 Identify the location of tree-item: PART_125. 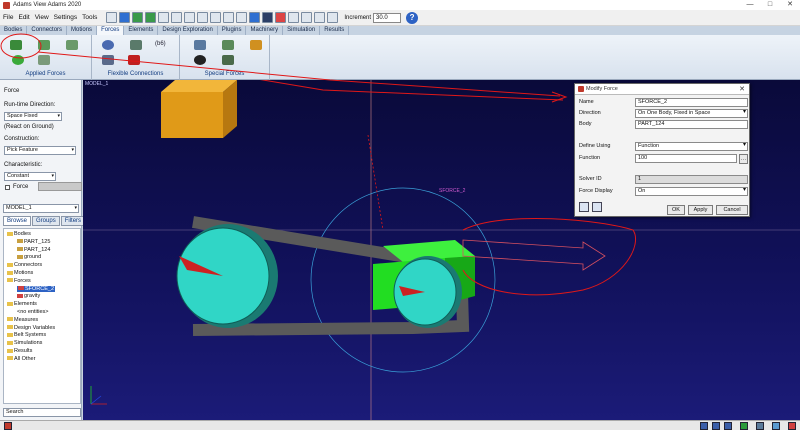
(33, 242).